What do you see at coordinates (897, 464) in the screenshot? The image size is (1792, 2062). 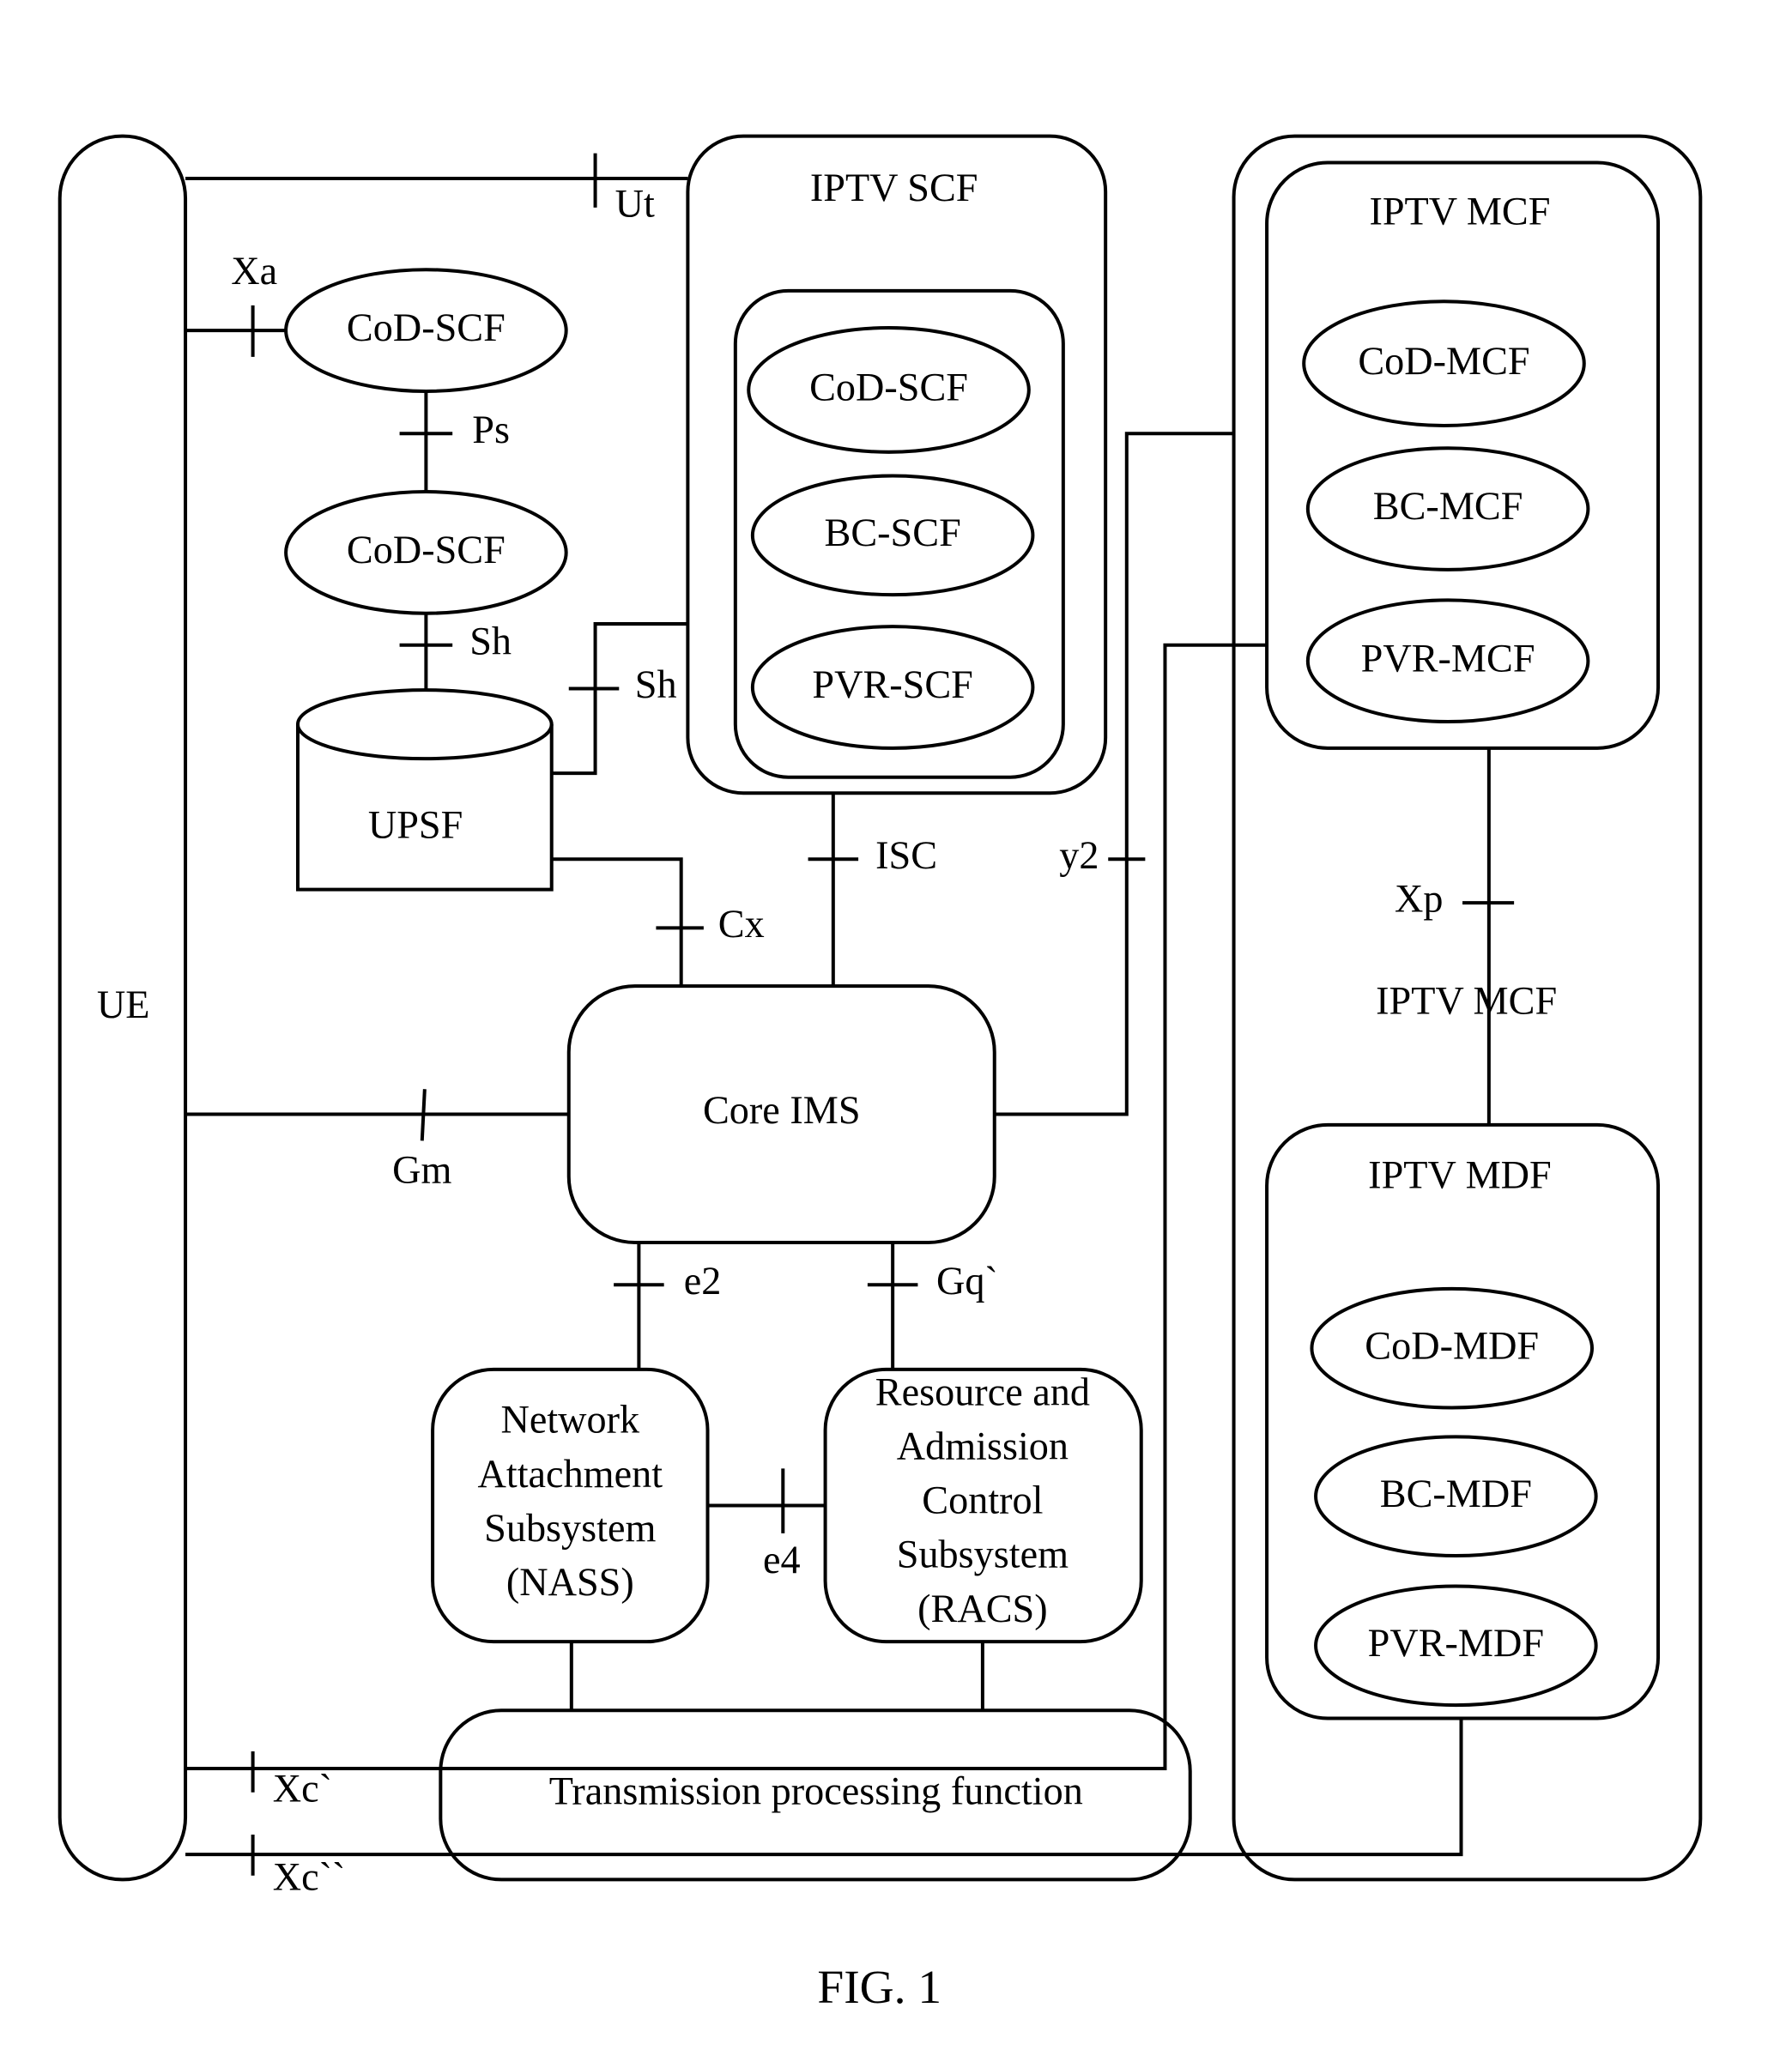 I see `iptv-scf-group: IPTV SCF CoD-SCF BC-SCF PVR-SCF` at bounding box center [897, 464].